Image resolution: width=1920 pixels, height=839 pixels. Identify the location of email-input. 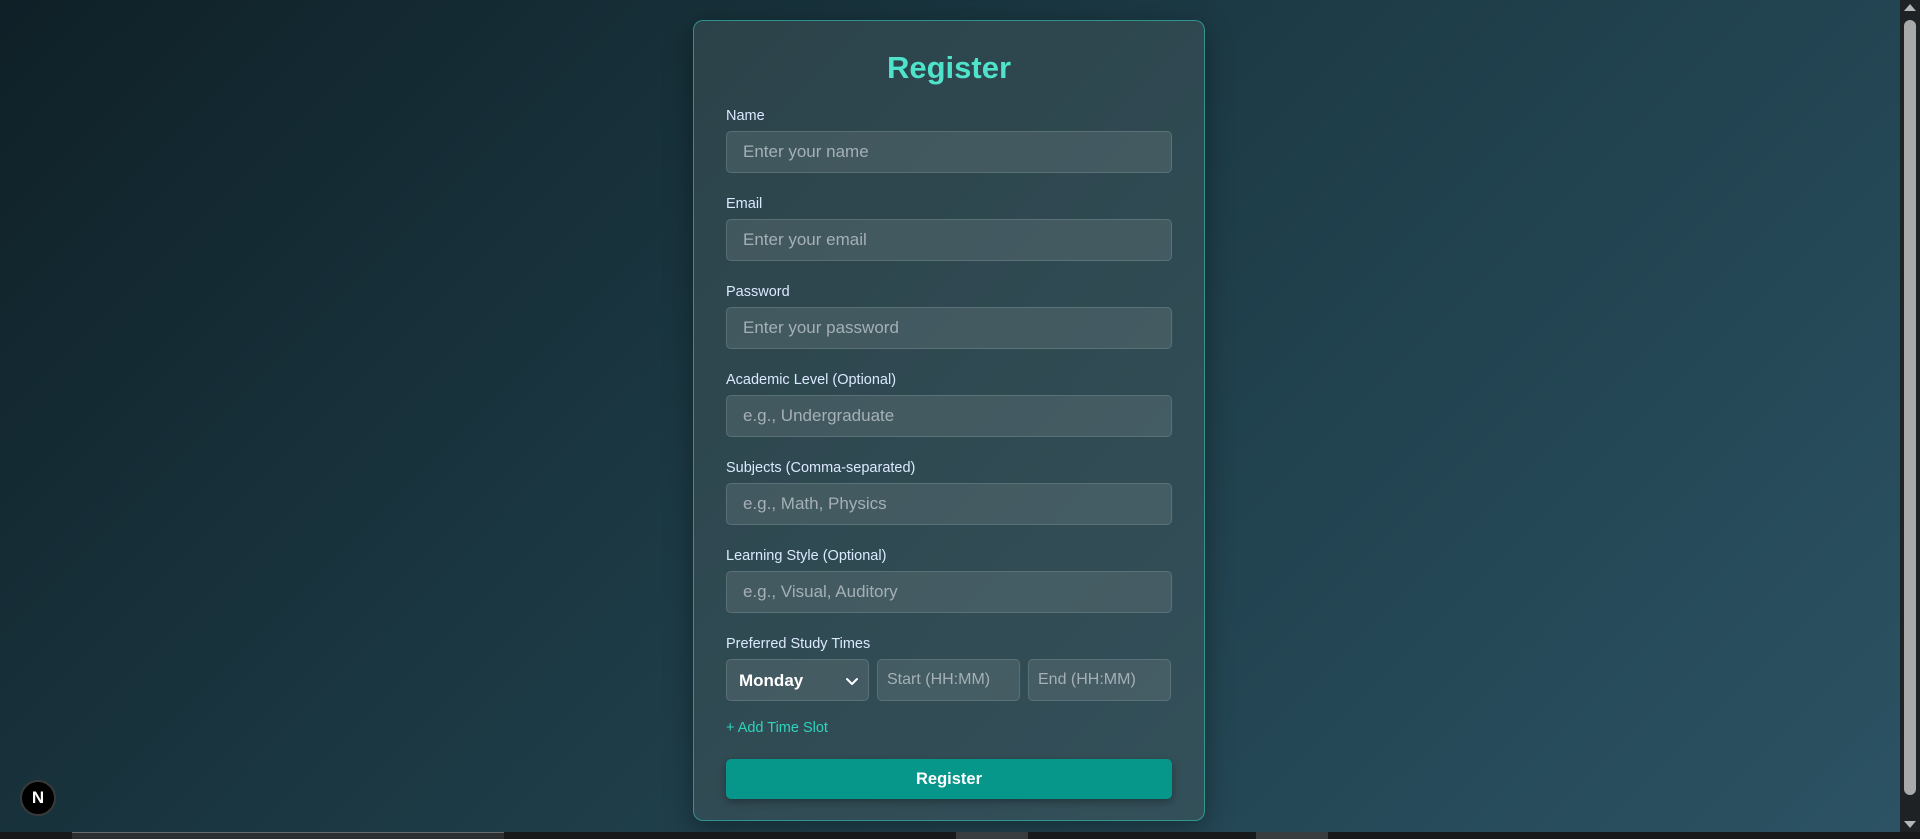
(949, 240).